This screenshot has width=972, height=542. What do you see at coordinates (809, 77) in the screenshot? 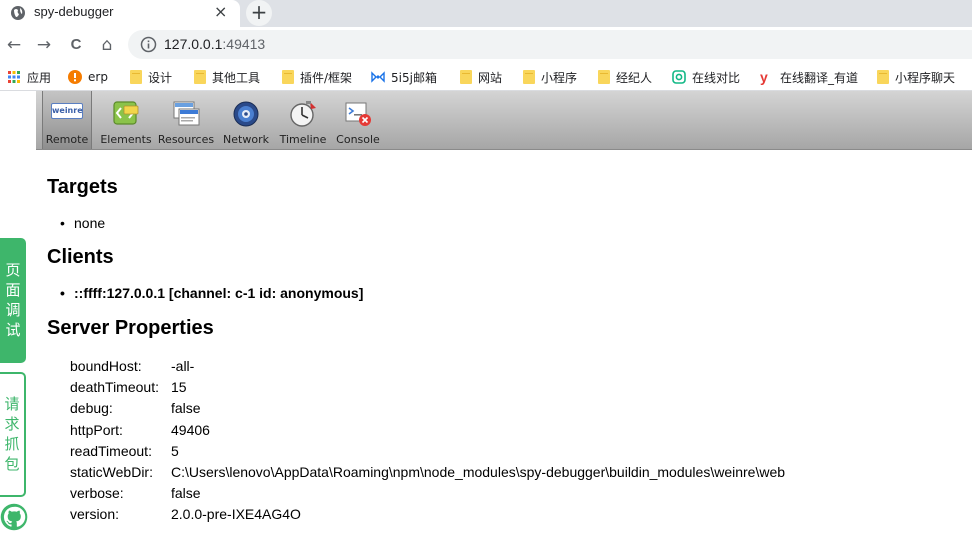
I see `bookmark-youdao: y 在线翻译_有道` at bounding box center [809, 77].